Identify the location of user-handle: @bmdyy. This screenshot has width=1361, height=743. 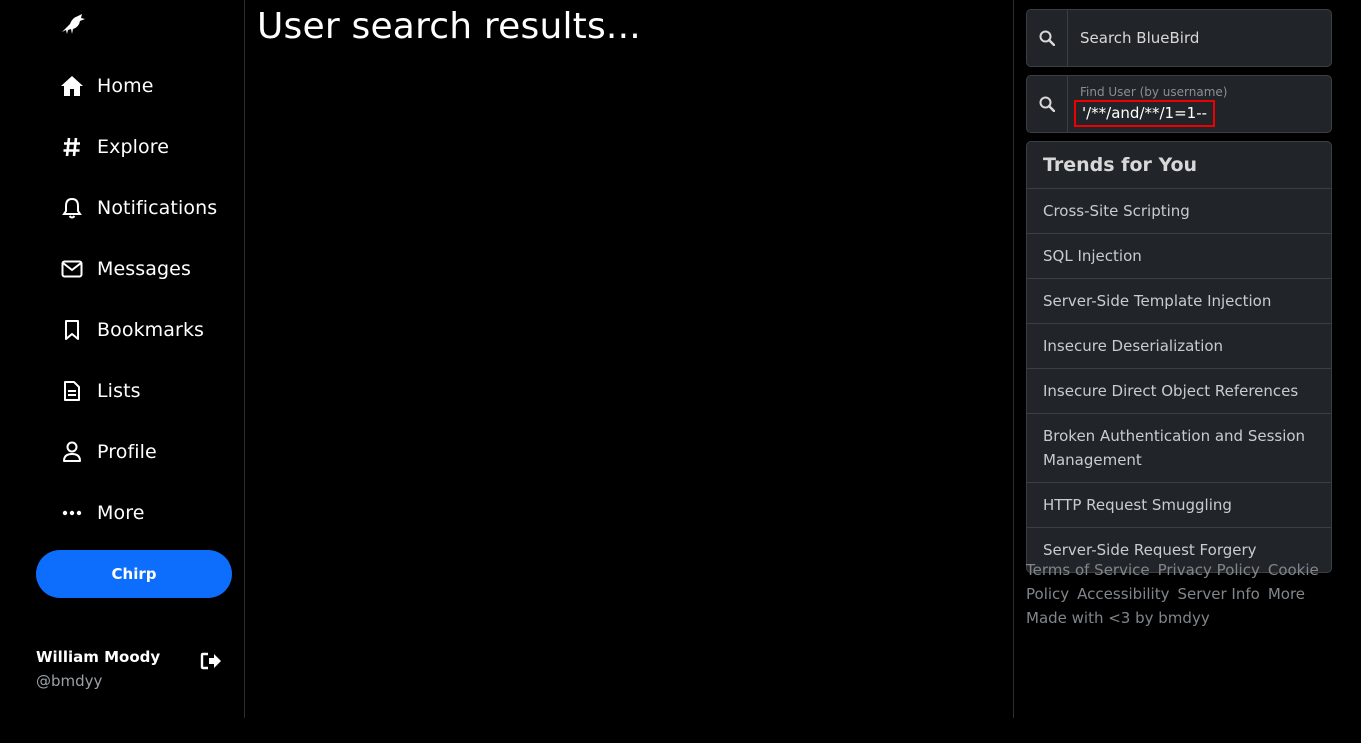
(69, 681).